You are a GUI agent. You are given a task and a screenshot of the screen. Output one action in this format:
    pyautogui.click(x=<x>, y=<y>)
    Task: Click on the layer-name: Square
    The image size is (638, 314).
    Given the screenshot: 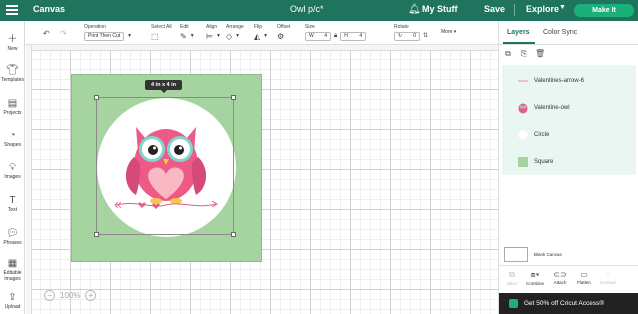 What is the action you would take?
    pyautogui.click(x=544, y=162)
    